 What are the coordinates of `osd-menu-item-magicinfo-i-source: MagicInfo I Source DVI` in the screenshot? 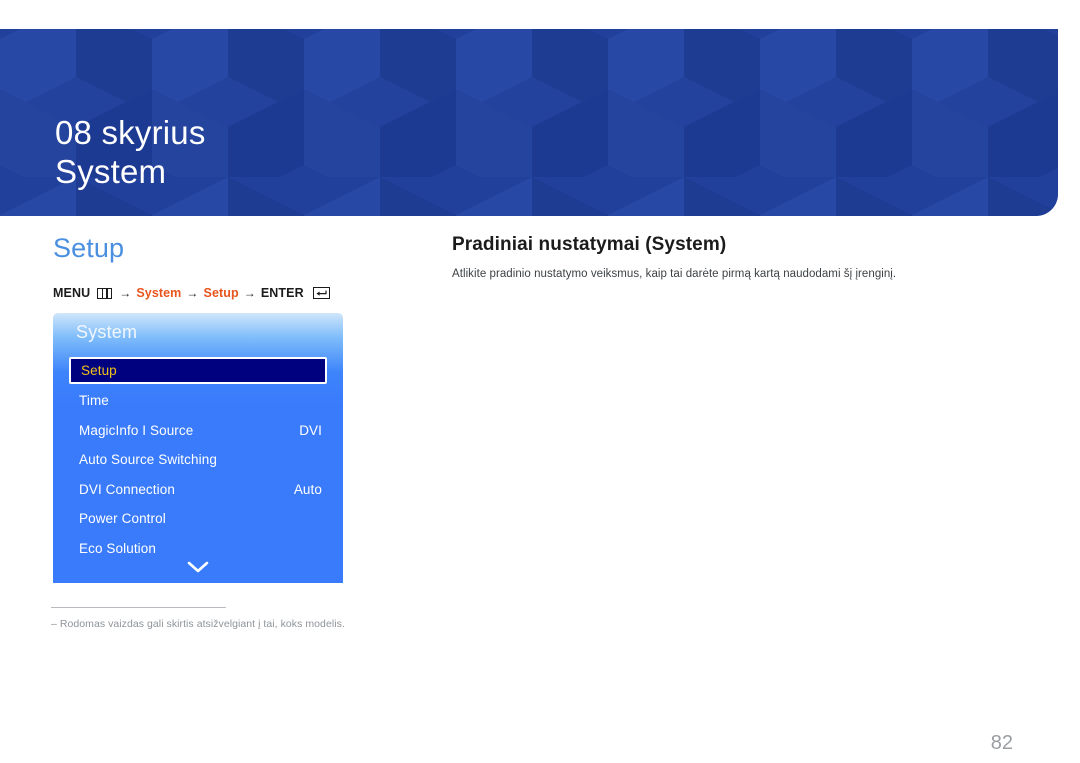 It's located at (198, 431).